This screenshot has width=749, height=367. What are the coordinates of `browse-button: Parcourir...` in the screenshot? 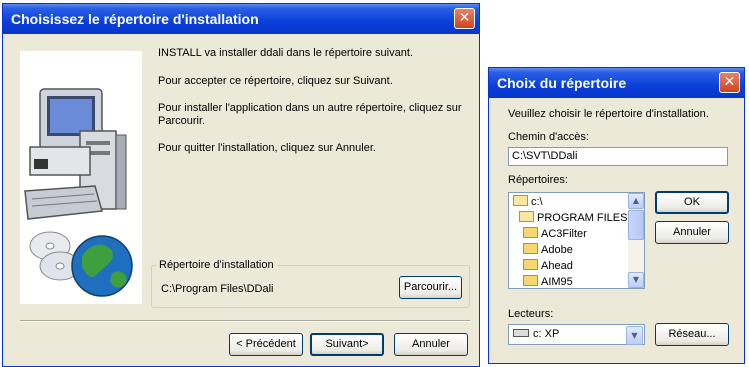 It's located at (430, 287).